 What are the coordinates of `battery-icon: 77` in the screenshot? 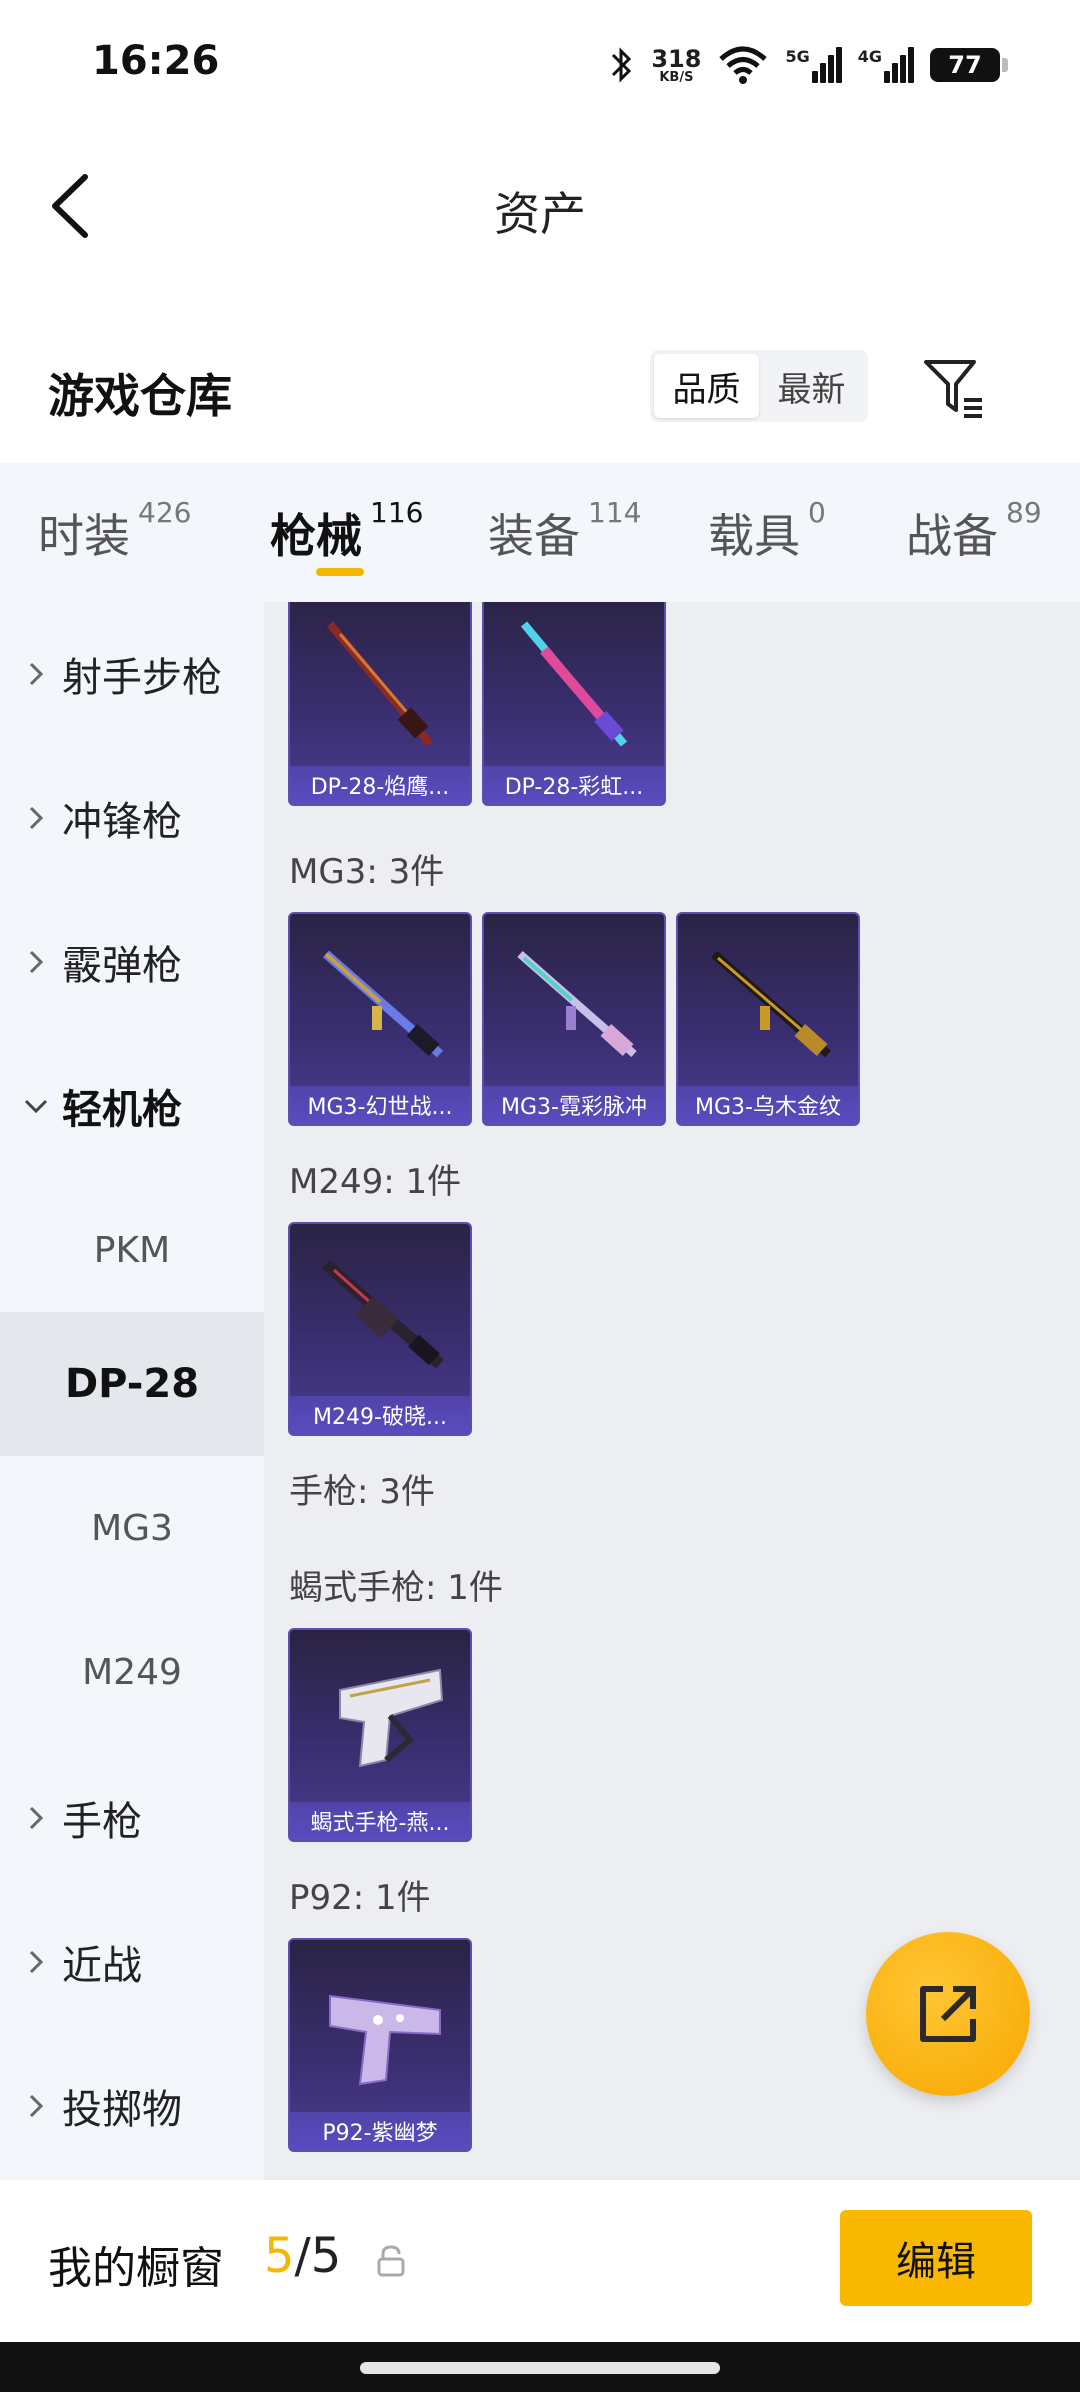 It's located at (969, 65).